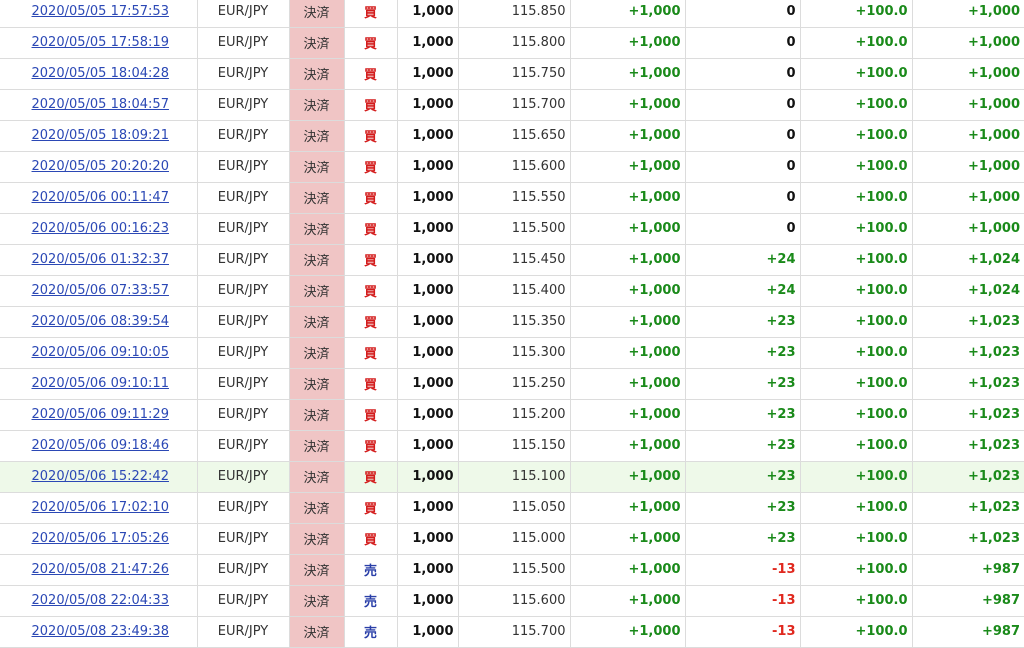 The image size is (1024, 648). I want to click on rate-cell: 115.050, so click(514, 508).